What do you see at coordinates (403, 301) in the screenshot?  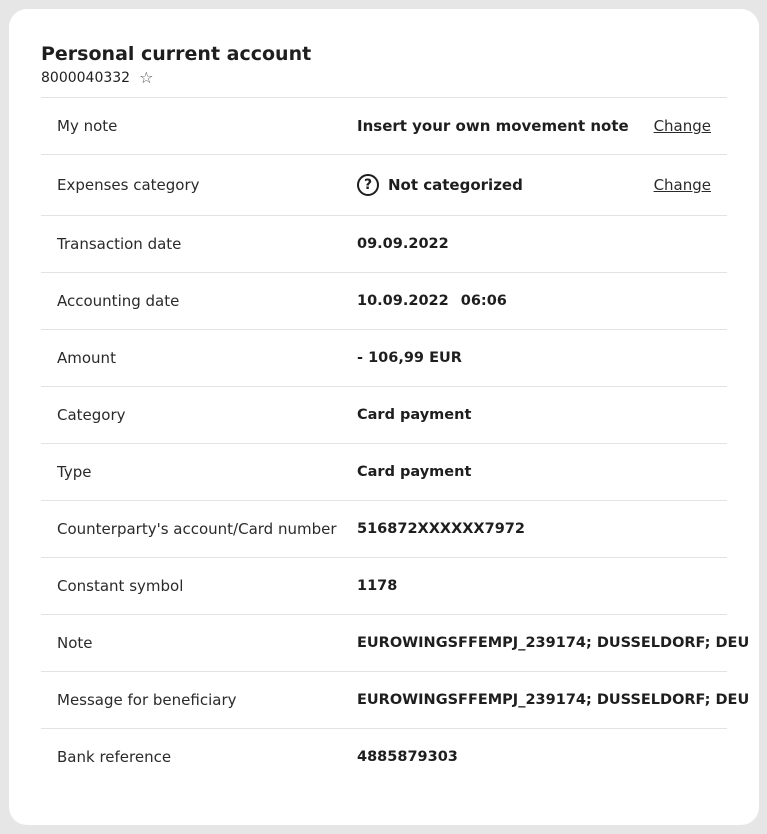 I see `accounting-date: 10.09.2022` at bounding box center [403, 301].